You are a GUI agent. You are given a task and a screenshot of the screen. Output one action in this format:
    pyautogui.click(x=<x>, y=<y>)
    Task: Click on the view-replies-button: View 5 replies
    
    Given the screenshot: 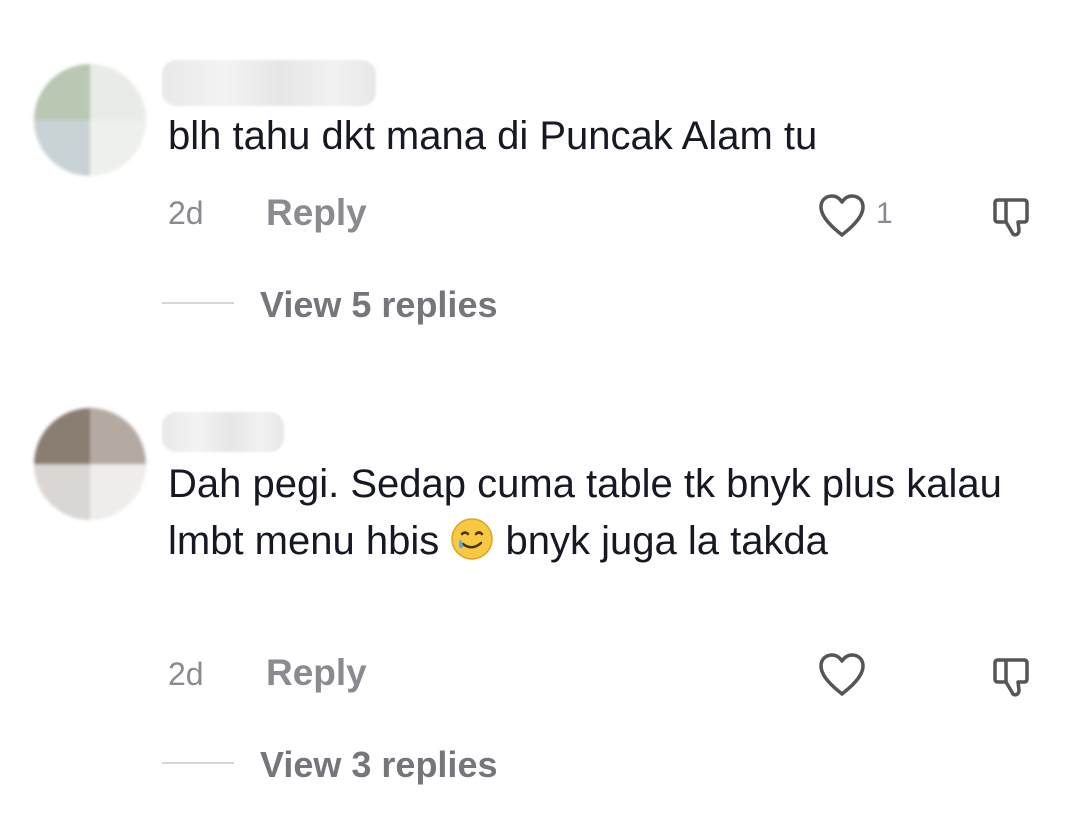 What is the action you would take?
    pyautogui.click(x=378, y=305)
    